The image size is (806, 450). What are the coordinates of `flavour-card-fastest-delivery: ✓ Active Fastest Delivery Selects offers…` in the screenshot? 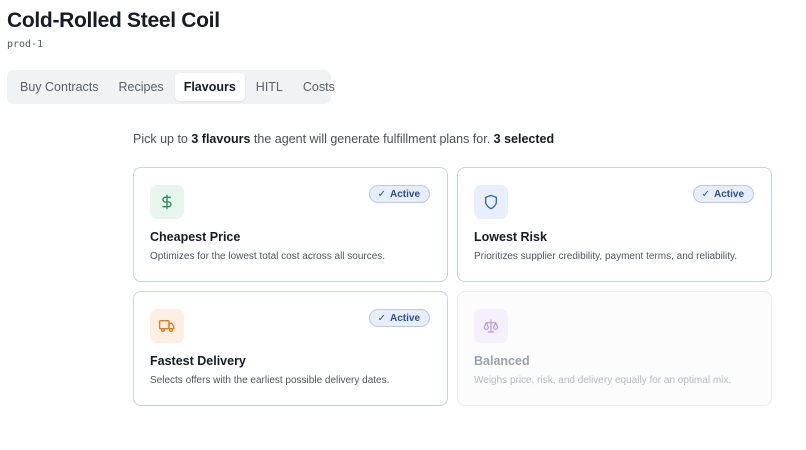 It's located at (290, 348).